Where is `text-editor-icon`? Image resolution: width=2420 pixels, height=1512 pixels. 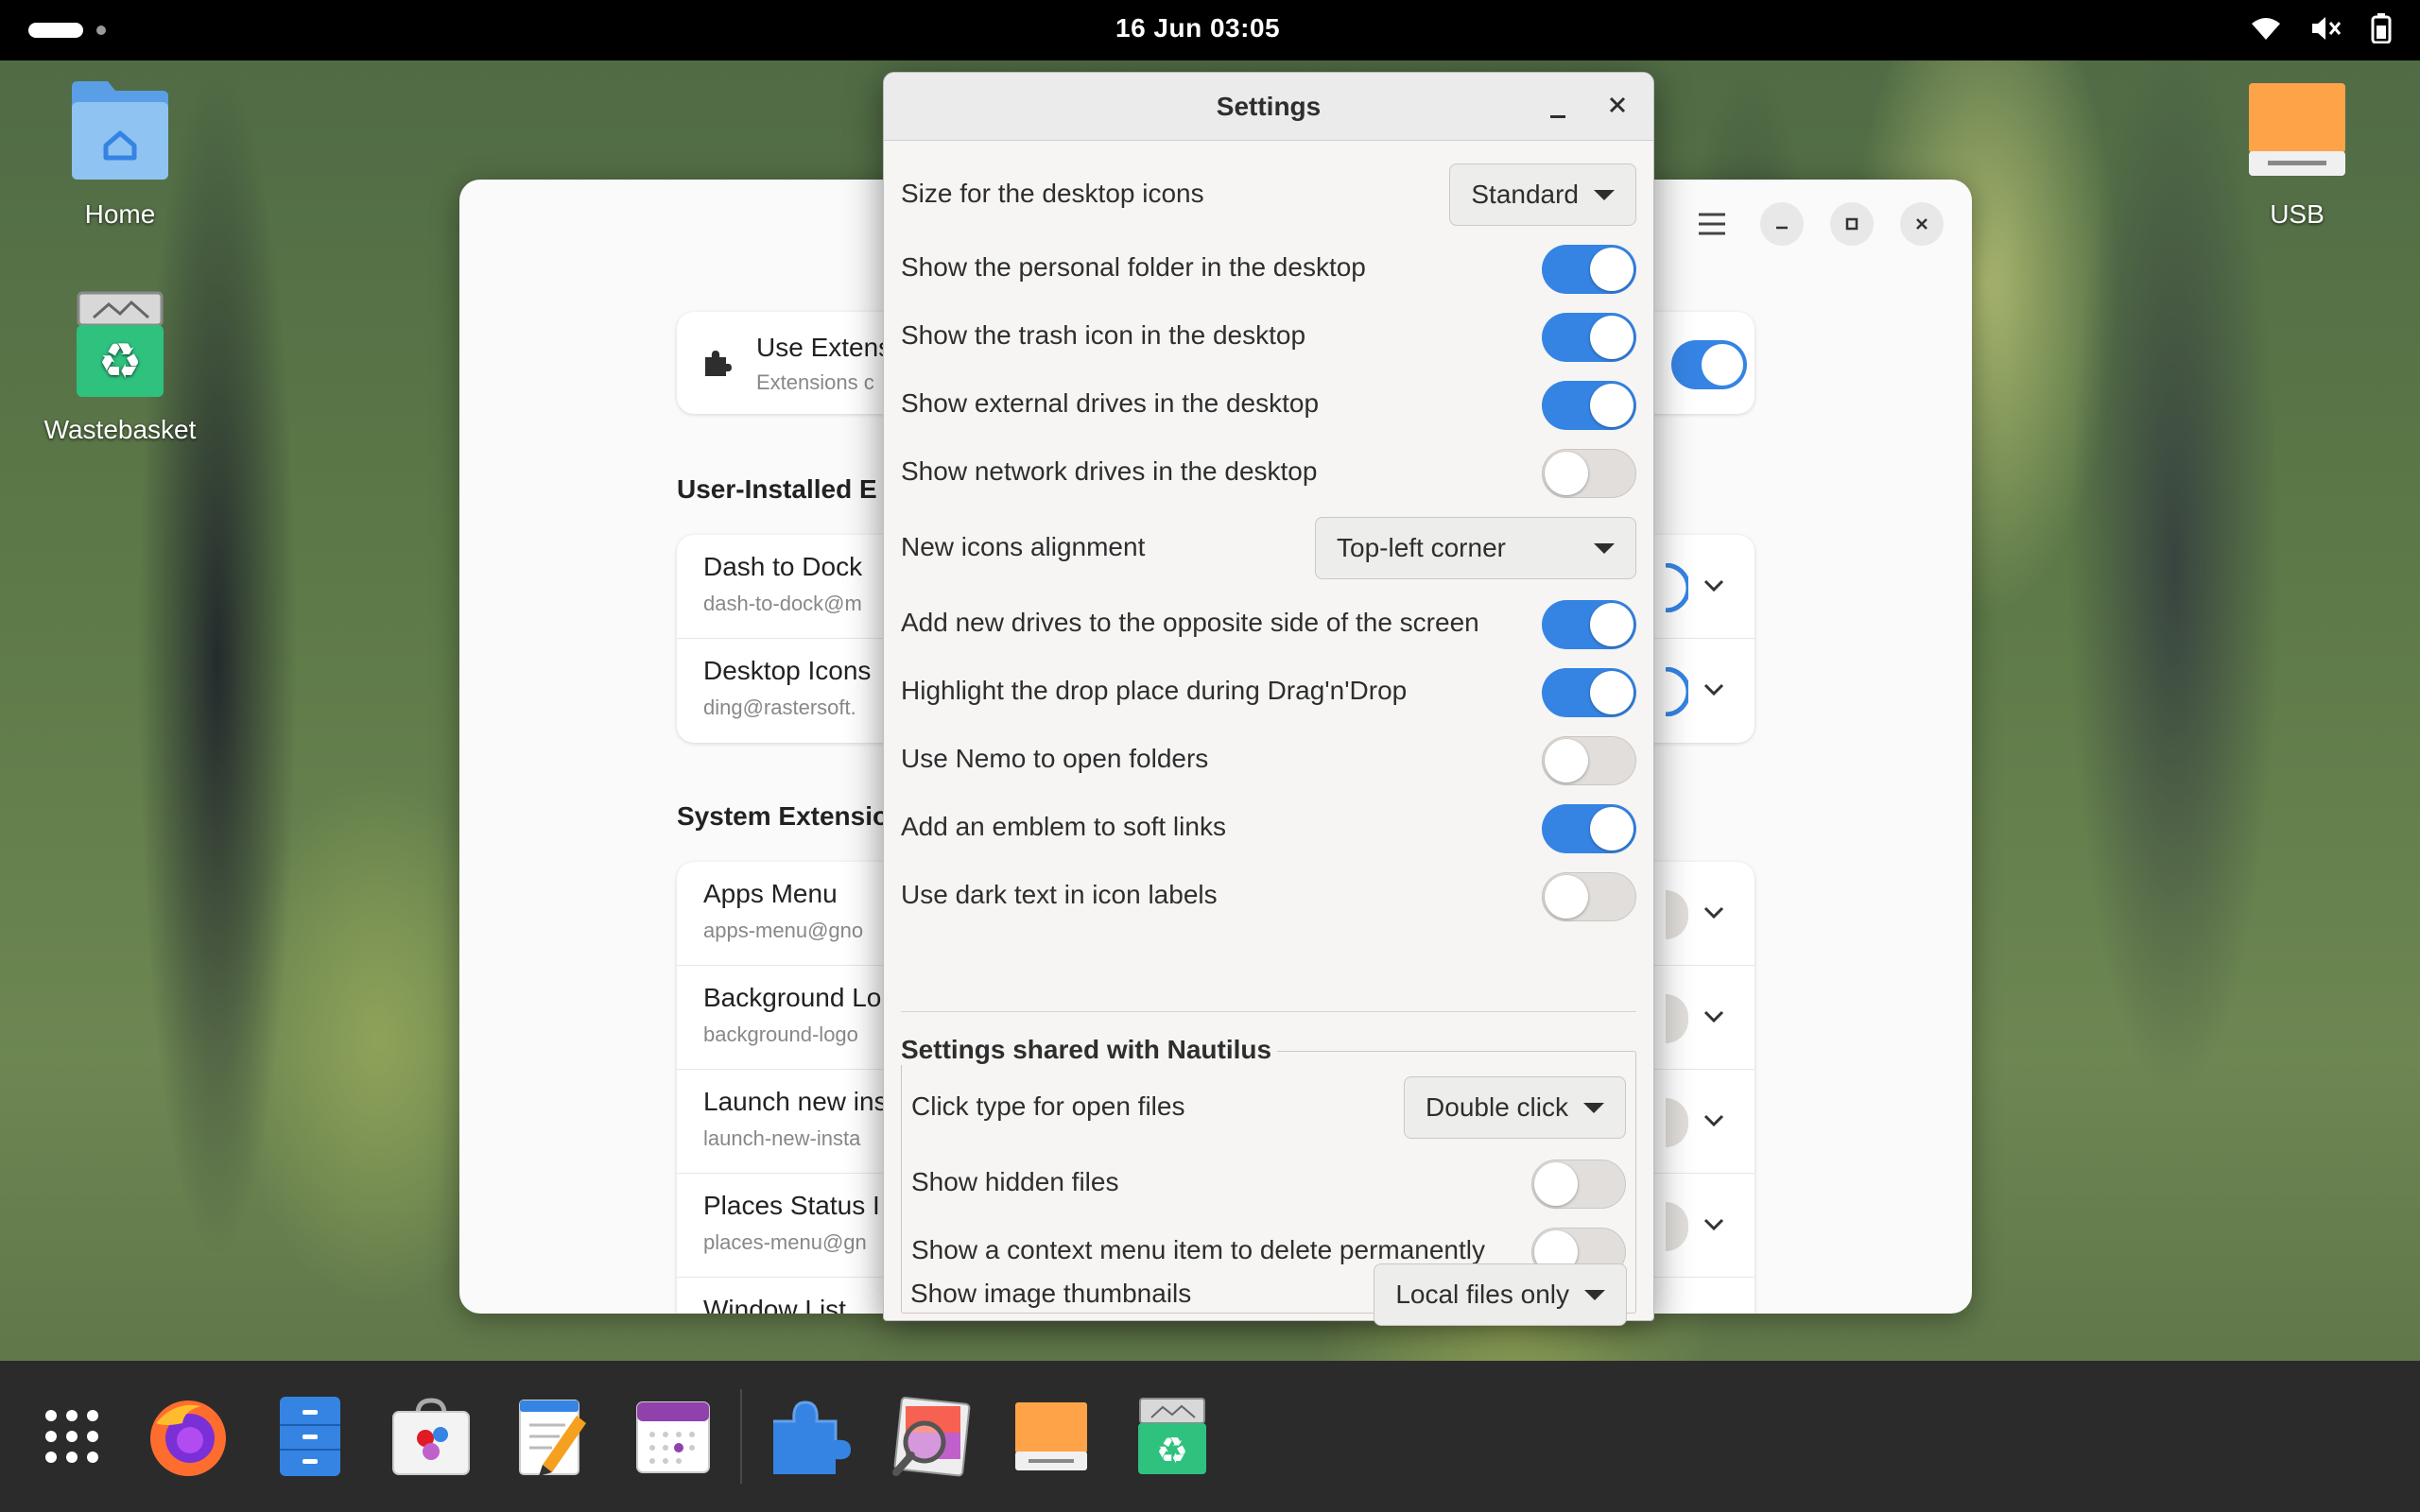
text-editor-icon is located at coordinates (552, 1439).